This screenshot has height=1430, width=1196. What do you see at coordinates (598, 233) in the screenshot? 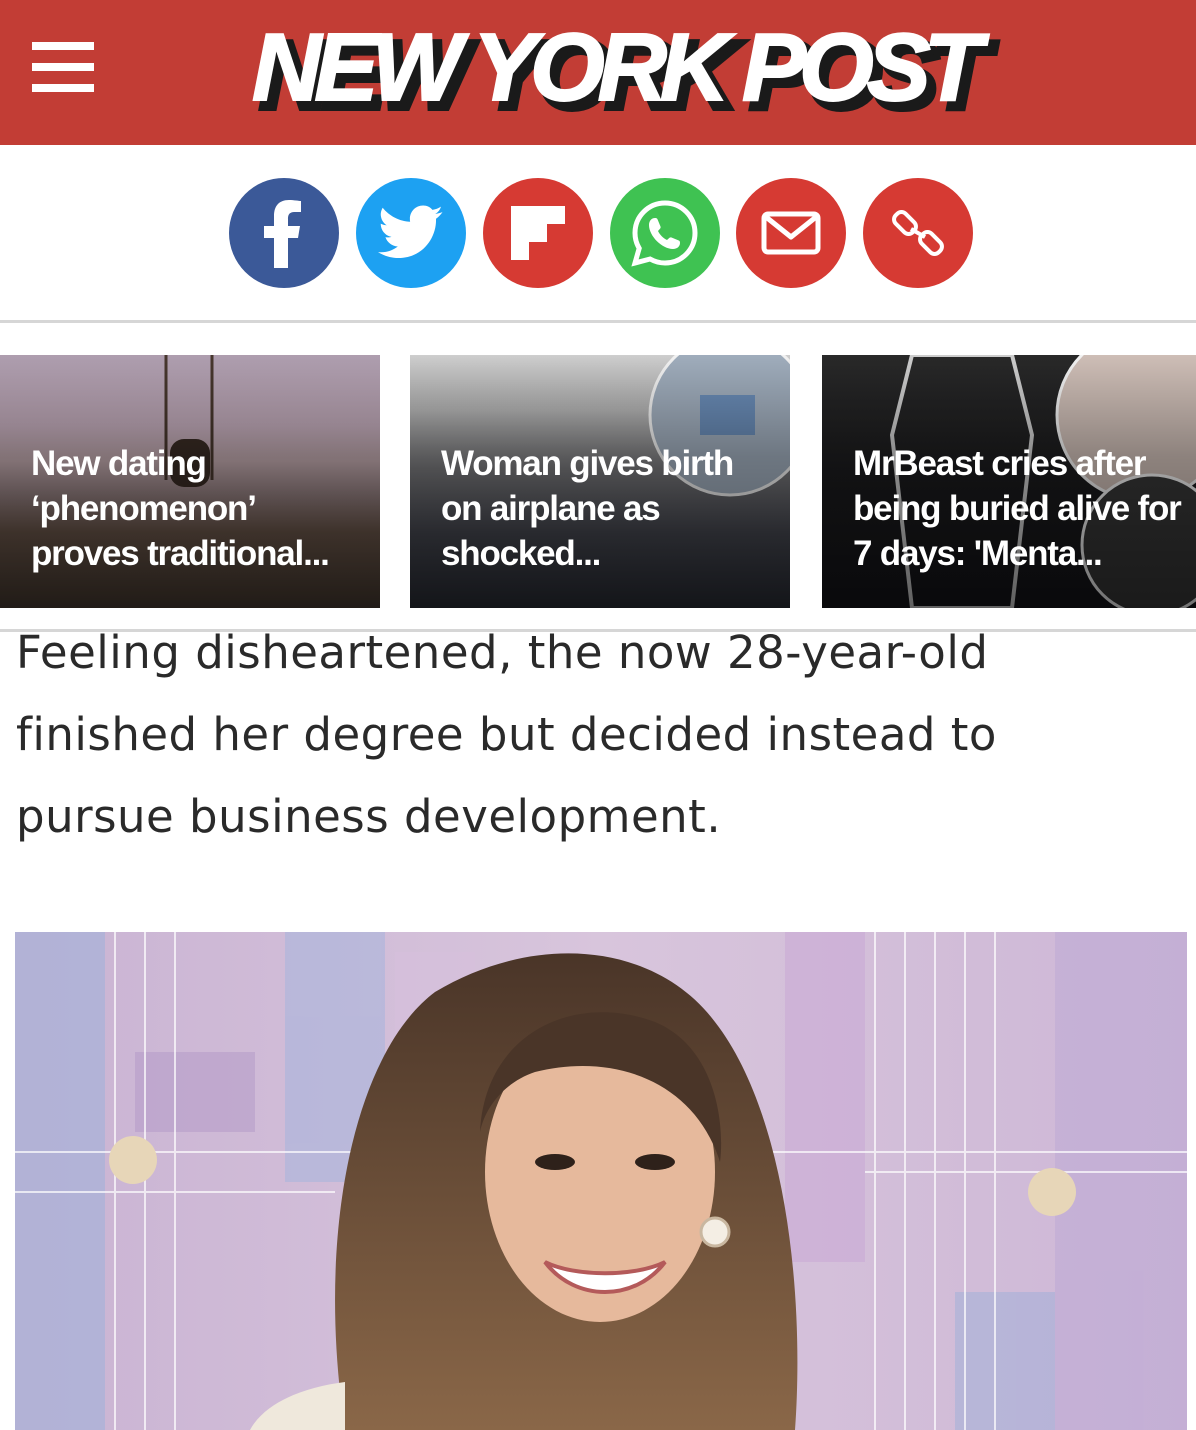
I see `share-bar` at bounding box center [598, 233].